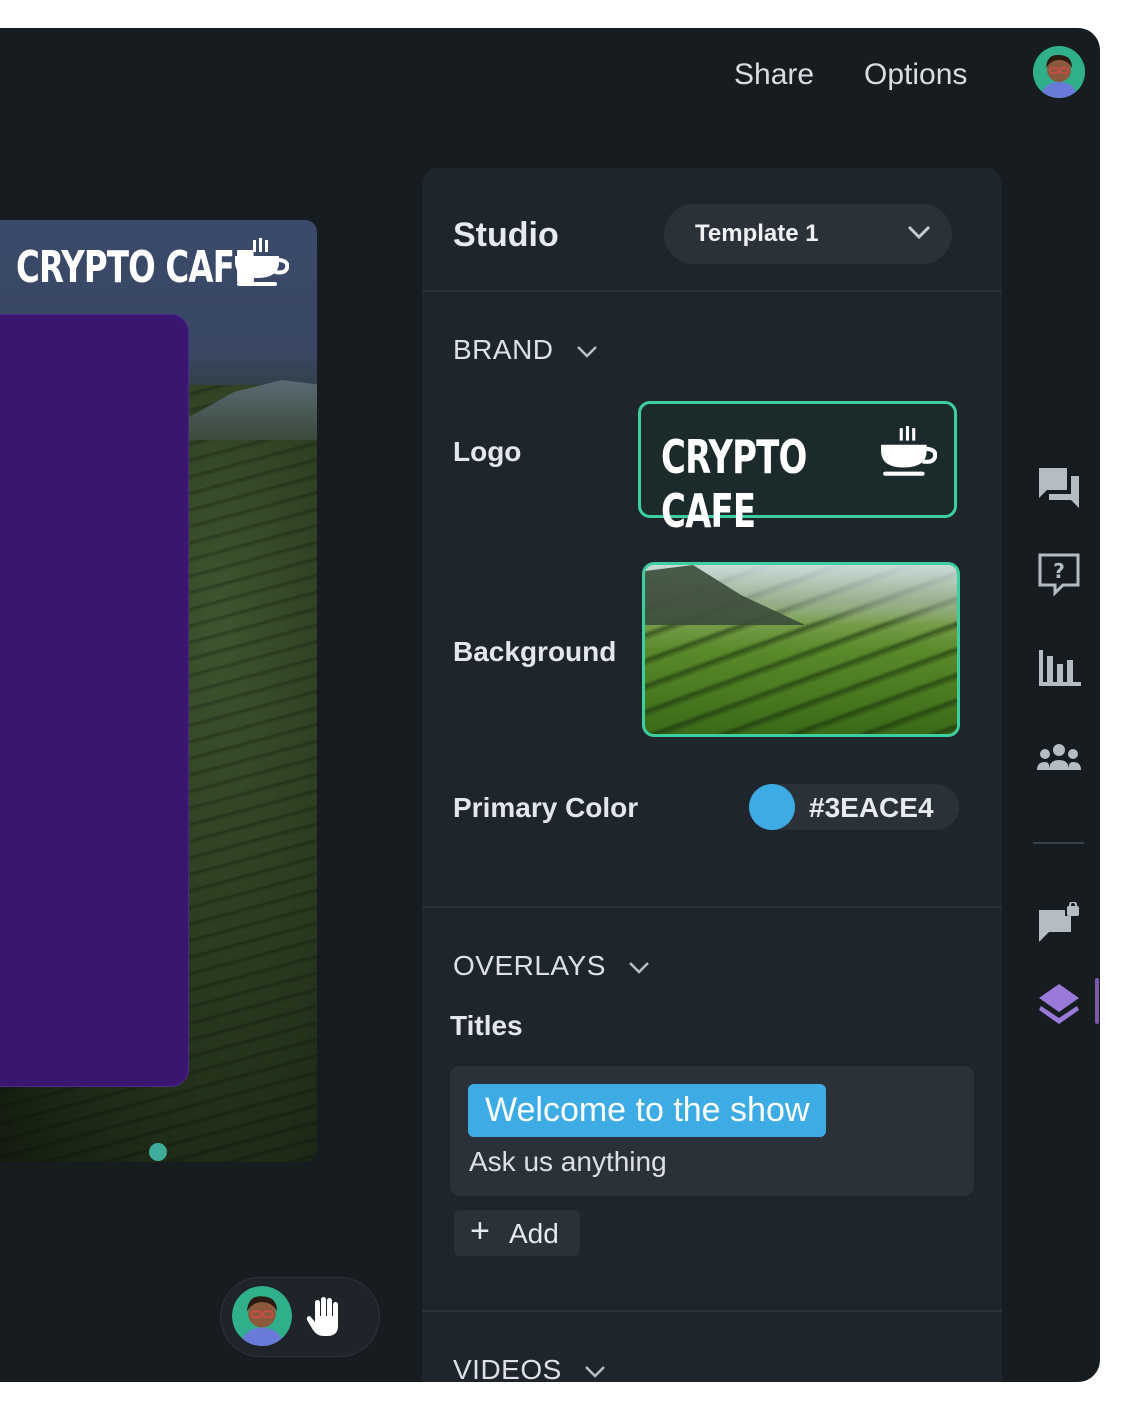 This screenshot has height=1410, width=1122. I want to click on background-label: Background, so click(535, 651).